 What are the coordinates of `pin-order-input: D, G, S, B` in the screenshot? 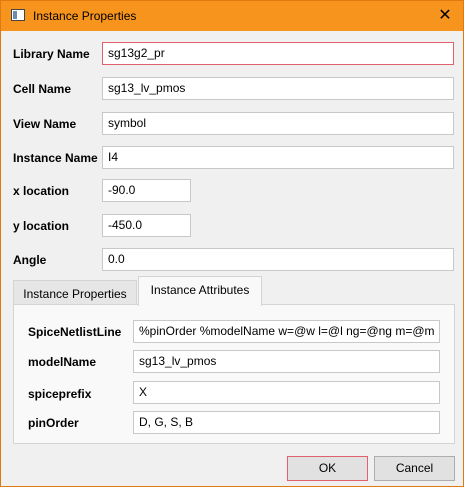 It's located at (286, 422).